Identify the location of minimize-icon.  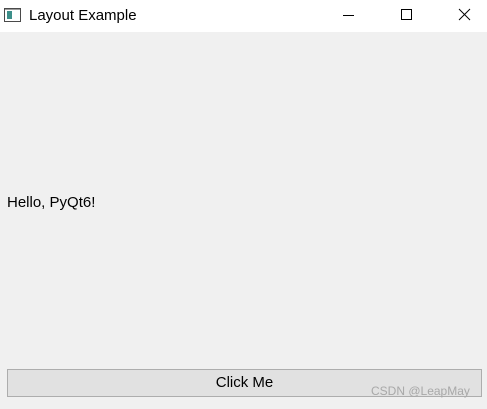
(348, 15).